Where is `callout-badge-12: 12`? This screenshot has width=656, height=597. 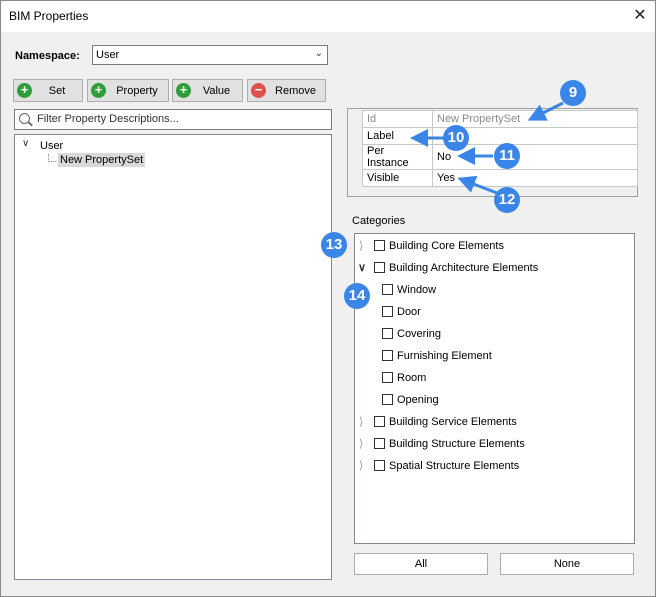 callout-badge-12: 12 is located at coordinates (507, 200).